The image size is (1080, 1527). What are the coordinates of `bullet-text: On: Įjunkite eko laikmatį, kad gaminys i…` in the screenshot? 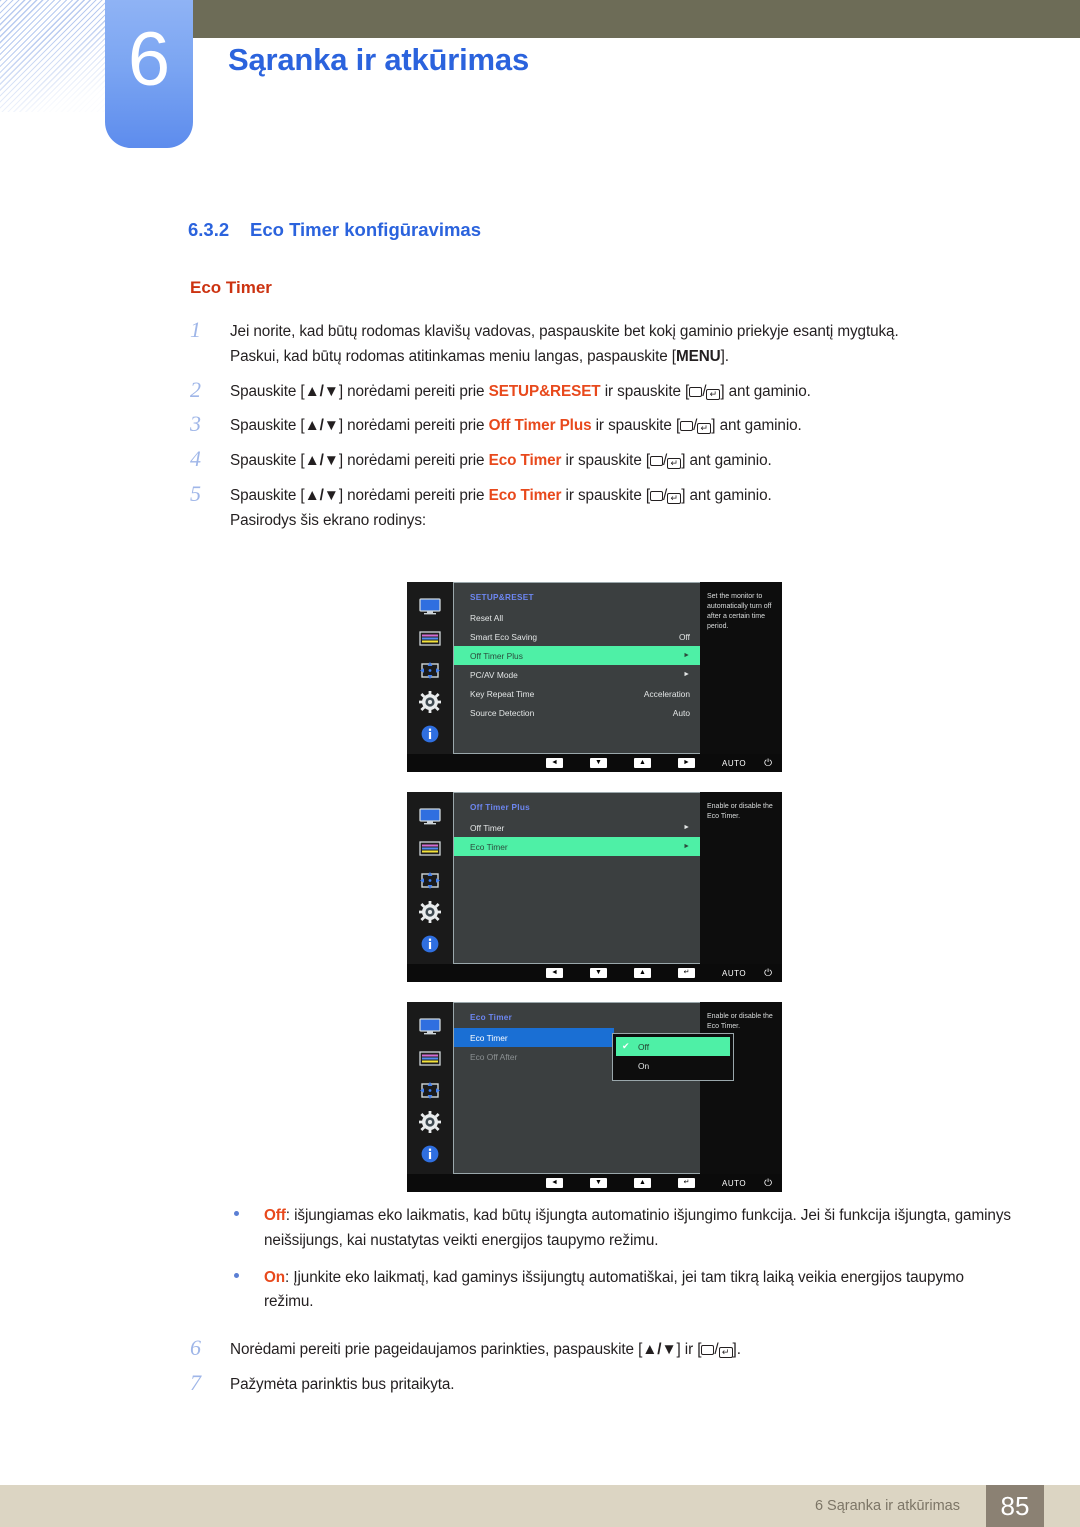 It's located at (638, 1291).